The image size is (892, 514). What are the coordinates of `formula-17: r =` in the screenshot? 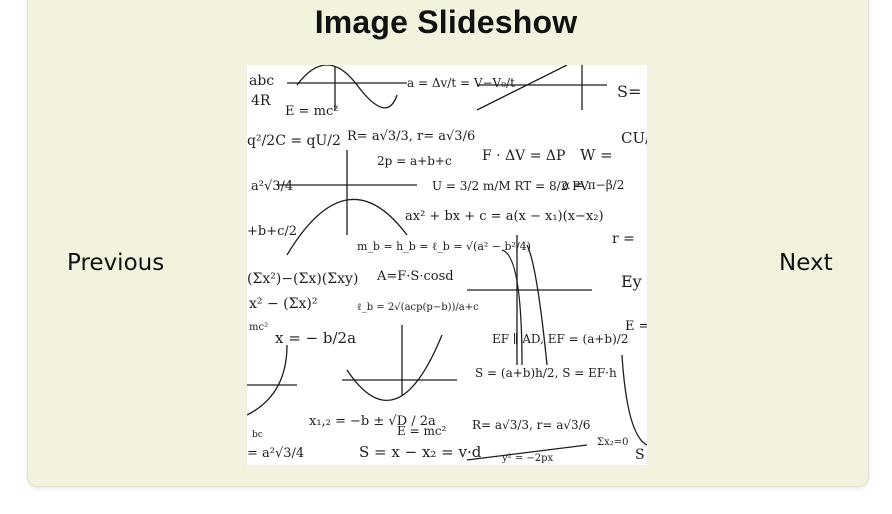 It's located at (623, 239).